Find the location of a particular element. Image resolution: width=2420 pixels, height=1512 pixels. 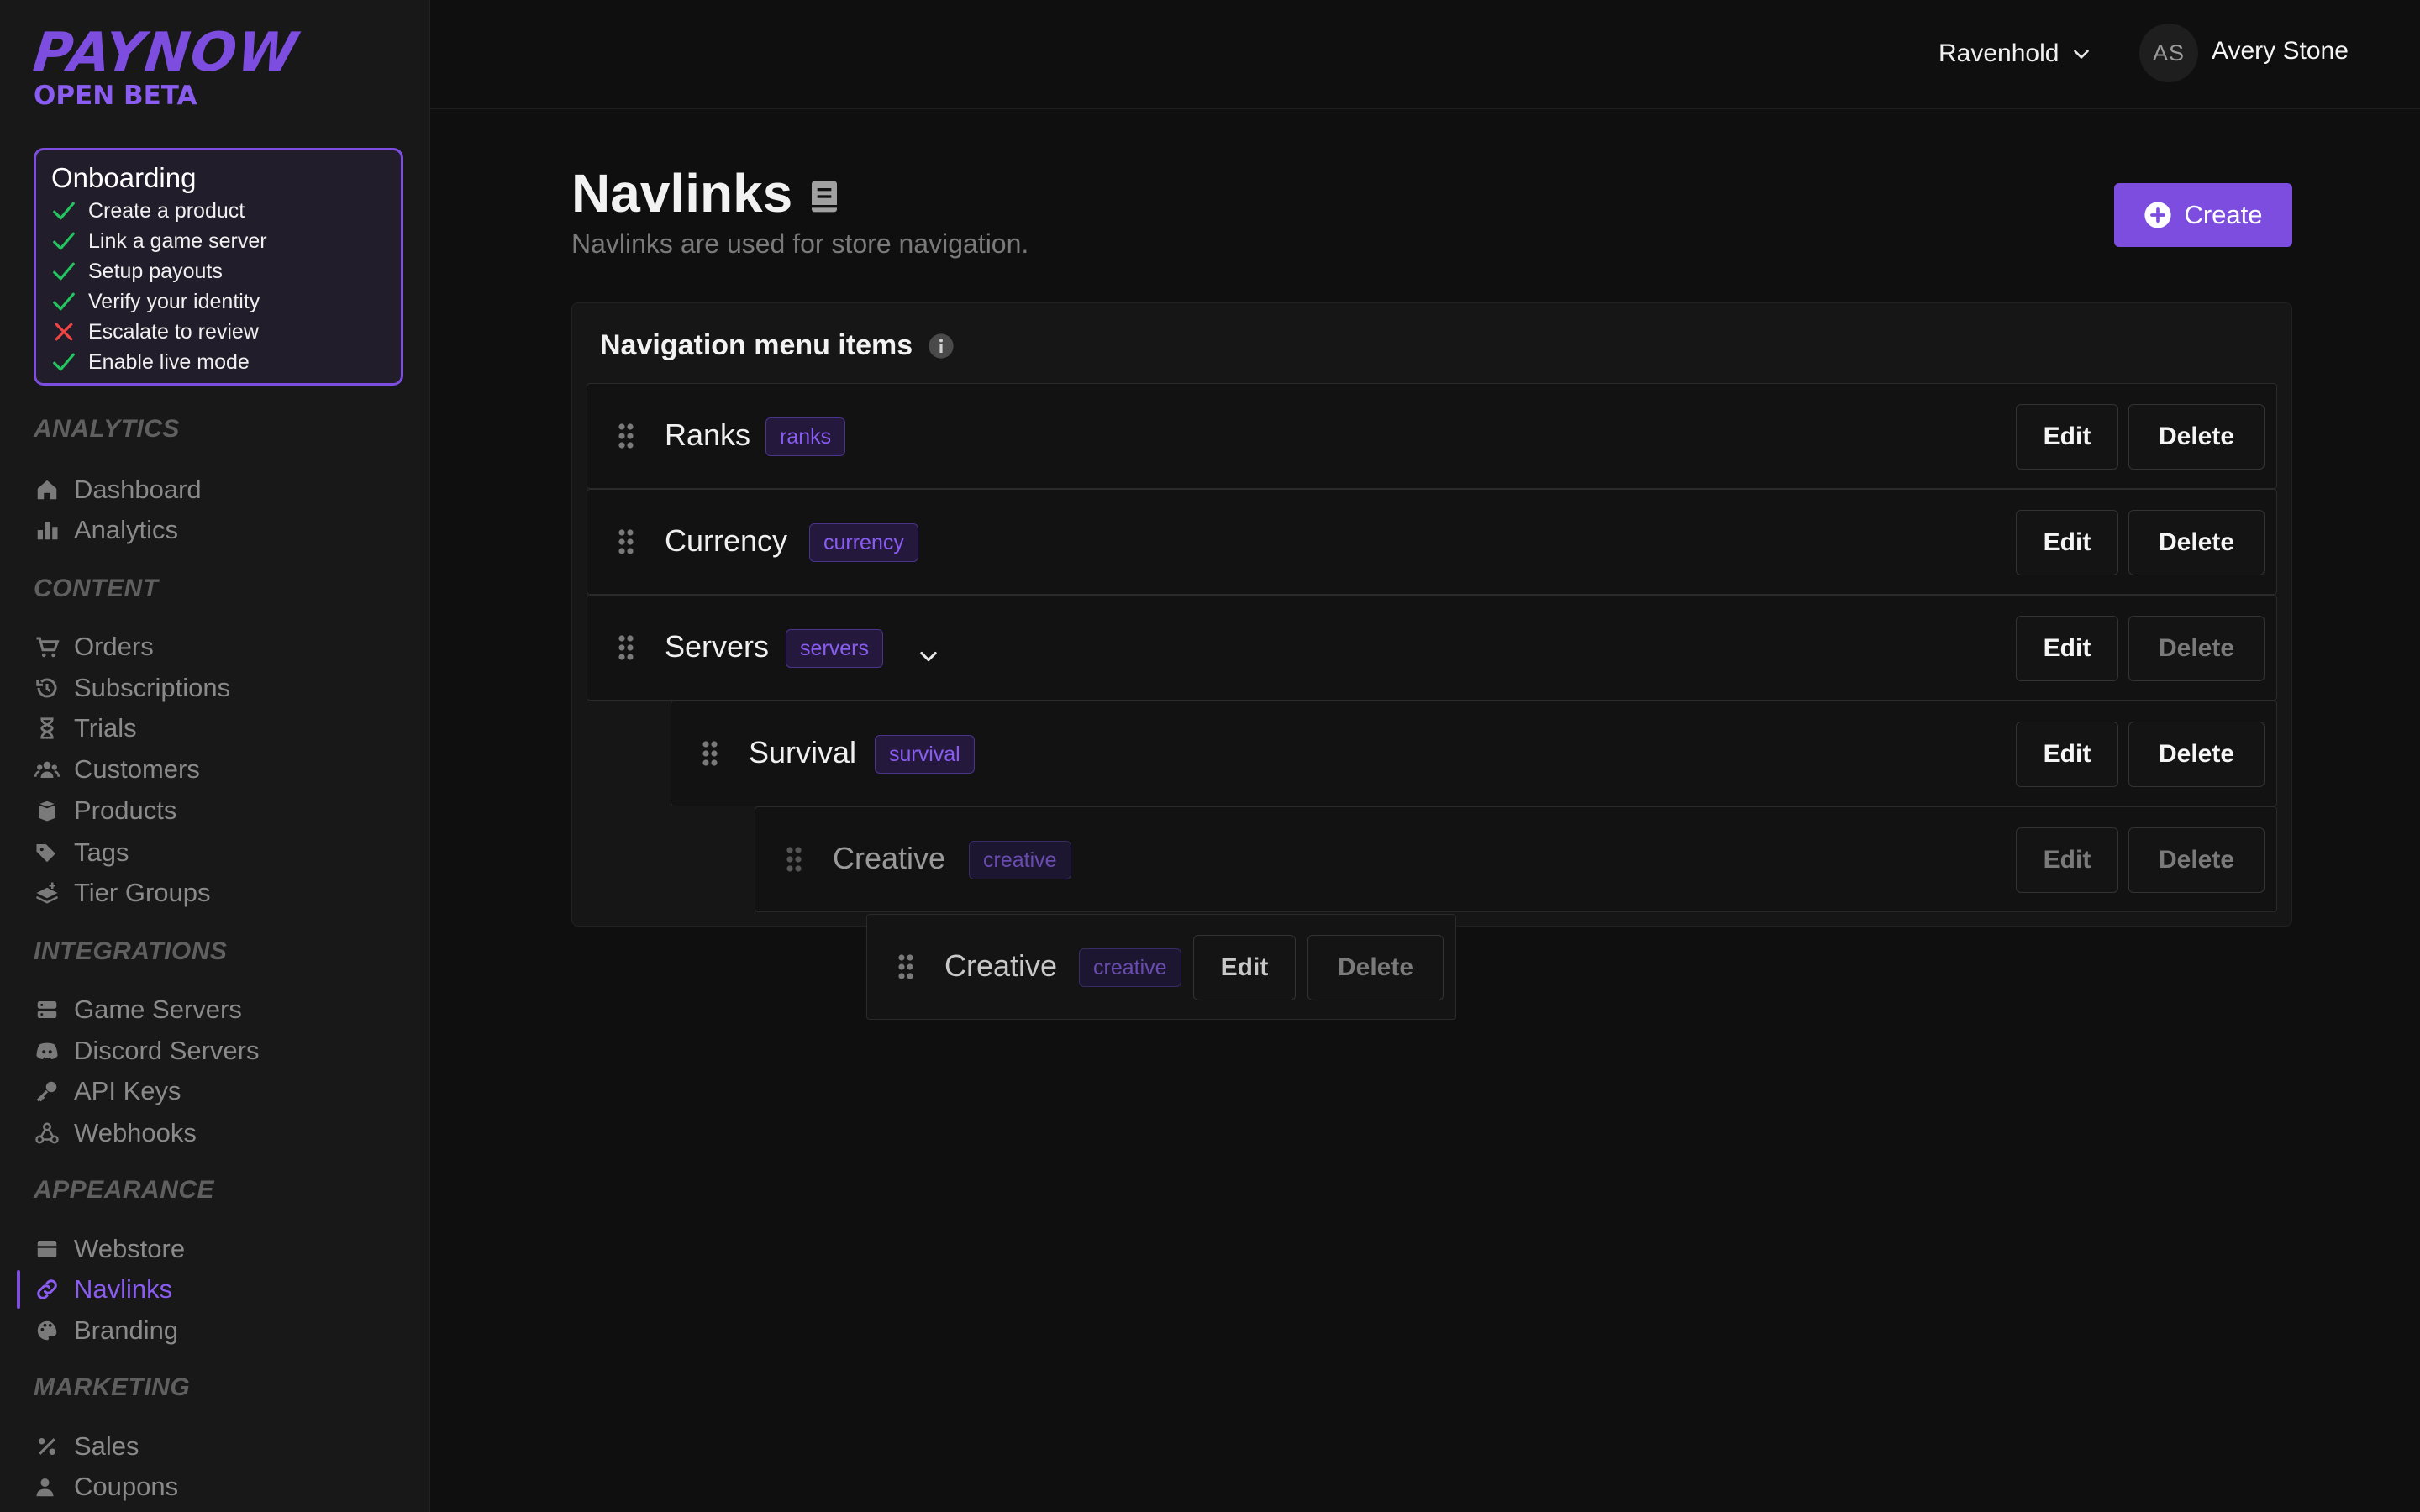

sidebar-item-label: Orders is located at coordinates (114, 646).